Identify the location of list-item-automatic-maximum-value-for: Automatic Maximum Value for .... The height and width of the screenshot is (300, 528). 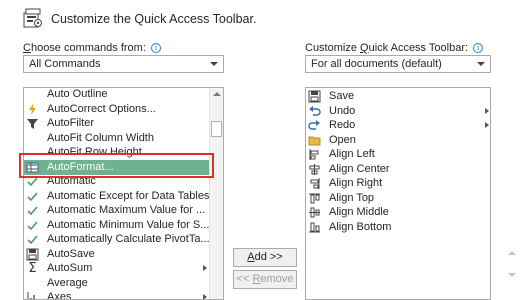
(117, 210).